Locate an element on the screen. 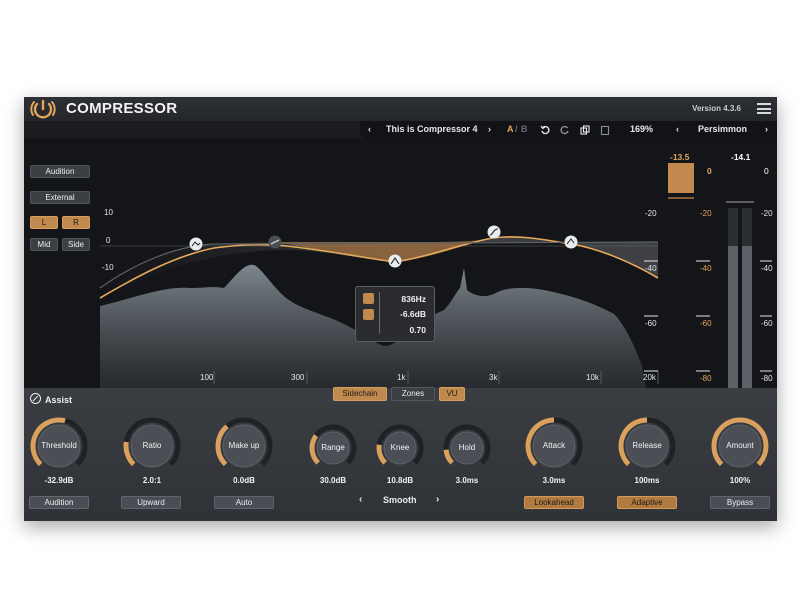 The height and width of the screenshot is (600, 800). bypass-button: Bypass is located at coordinates (740, 502).